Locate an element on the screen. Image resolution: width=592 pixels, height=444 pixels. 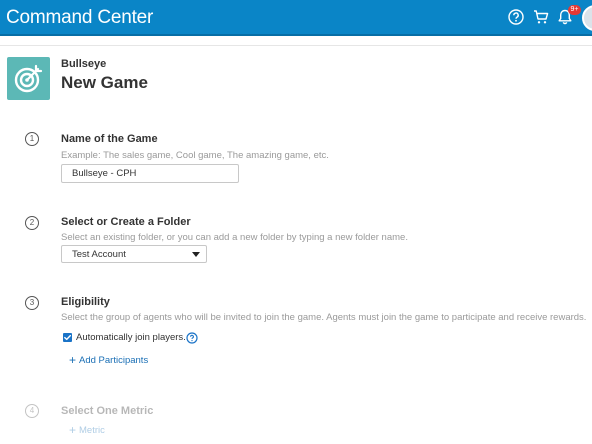
top-navigation-bar: Command Center 9+ is located at coordinates (296, 18).